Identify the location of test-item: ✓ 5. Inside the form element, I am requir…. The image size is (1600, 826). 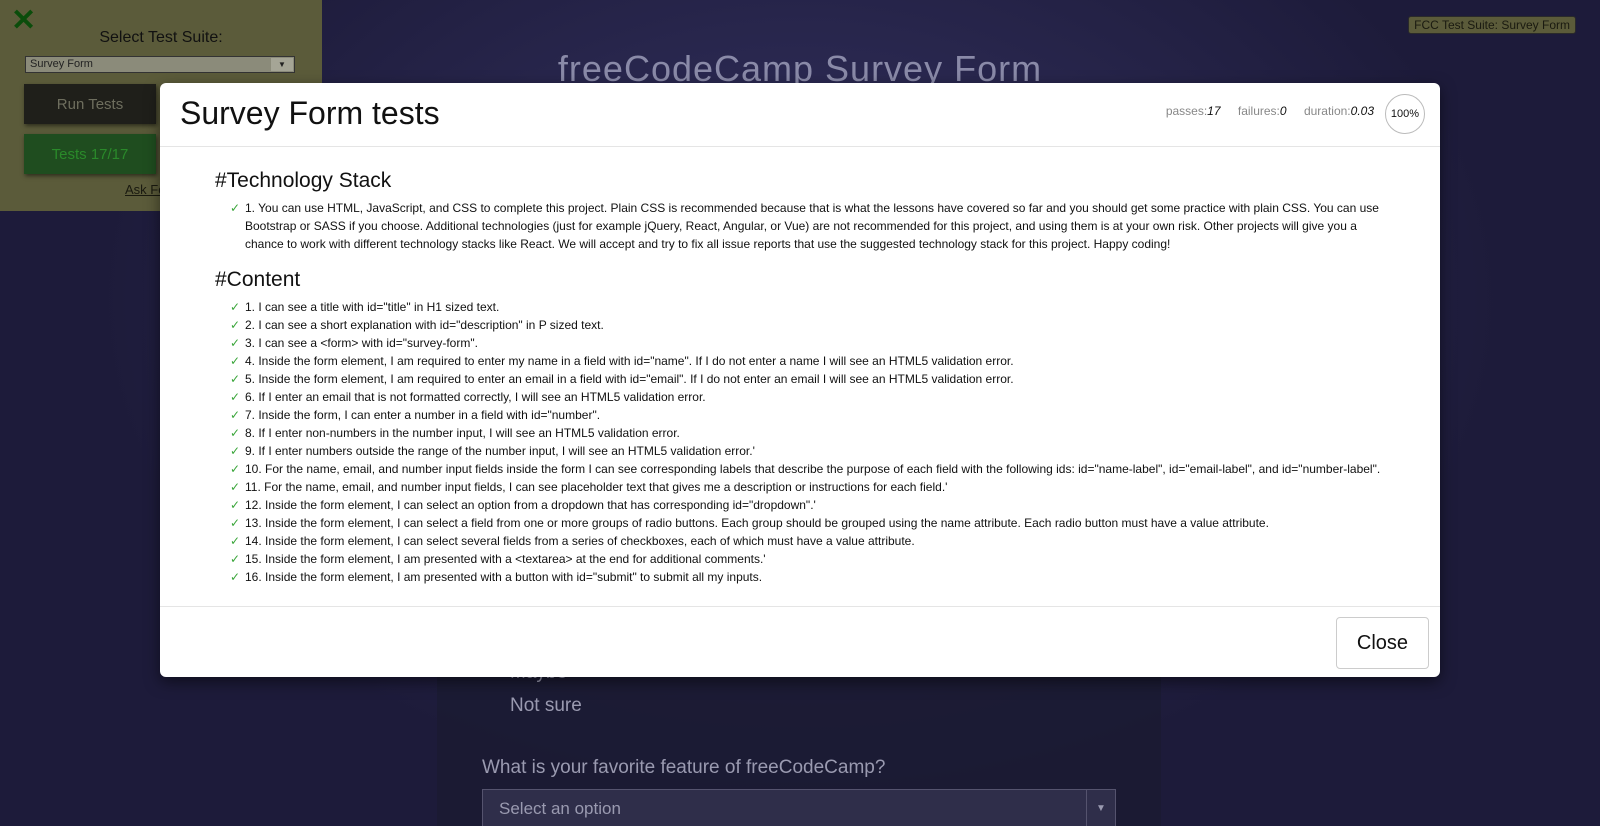
(812, 379).